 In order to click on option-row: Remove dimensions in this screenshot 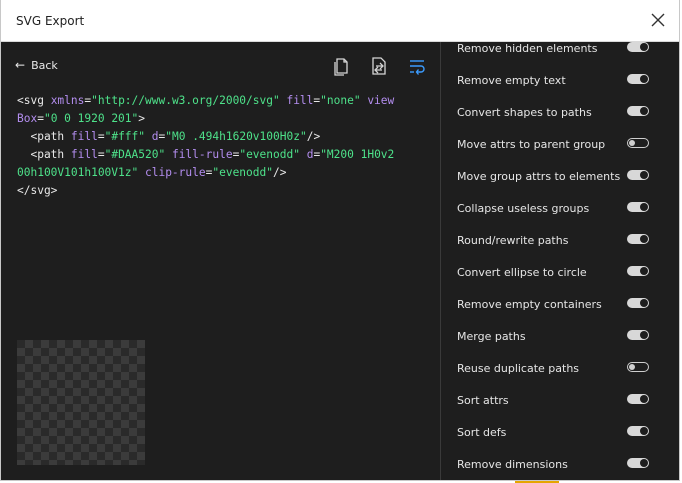, I will do `click(560, 464)`.